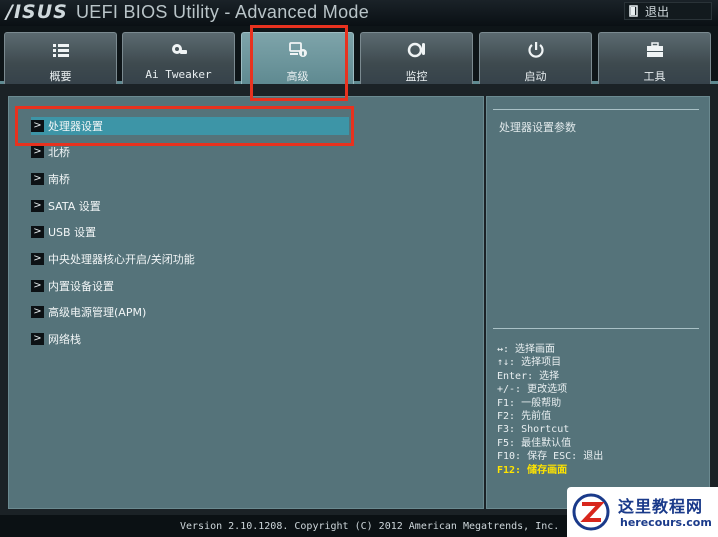  Describe the element at coordinates (534, 443) in the screenshot. I see `key-hint: F5: 最佳默认值` at that location.